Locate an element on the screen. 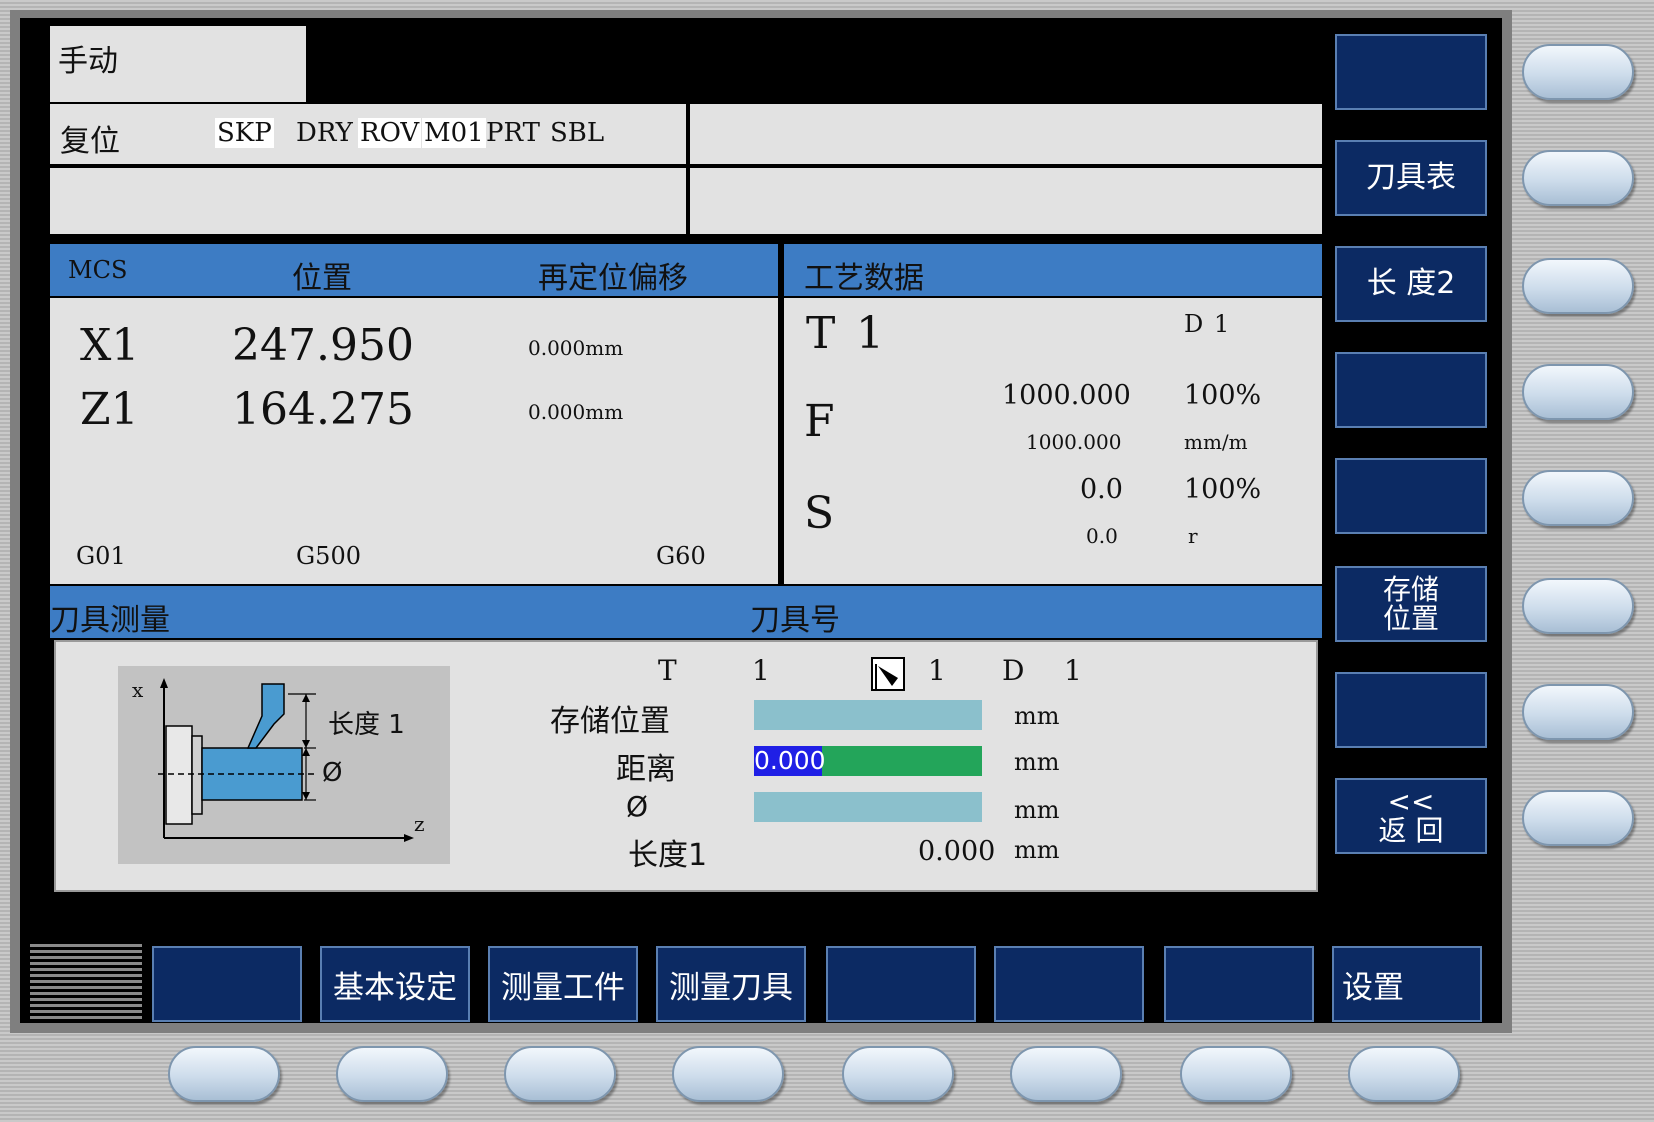 The width and height of the screenshot is (1654, 1122). status-panel: 复位 SKP DRY ROV M01 PRT SBL is located at coordinates (368, 134).